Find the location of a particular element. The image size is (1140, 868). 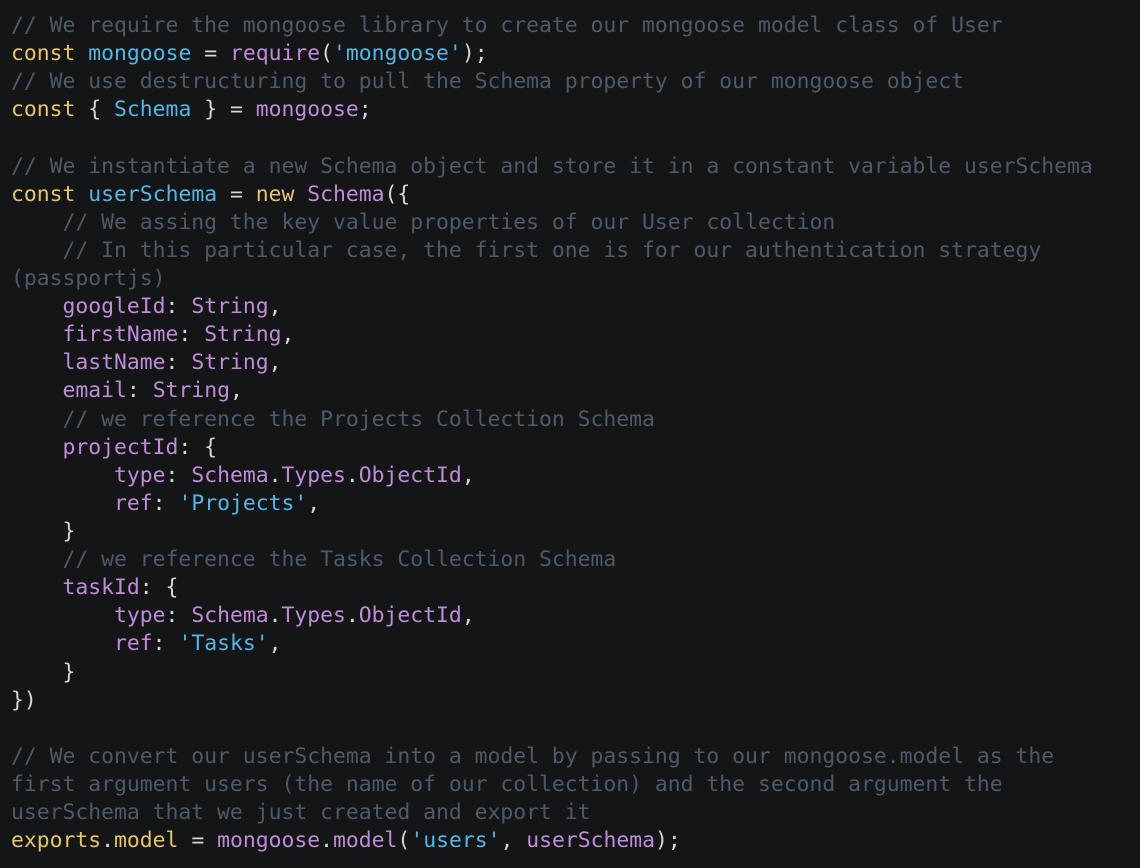

code-token-string: 'Tasks' is located at coordinates (223, 644).